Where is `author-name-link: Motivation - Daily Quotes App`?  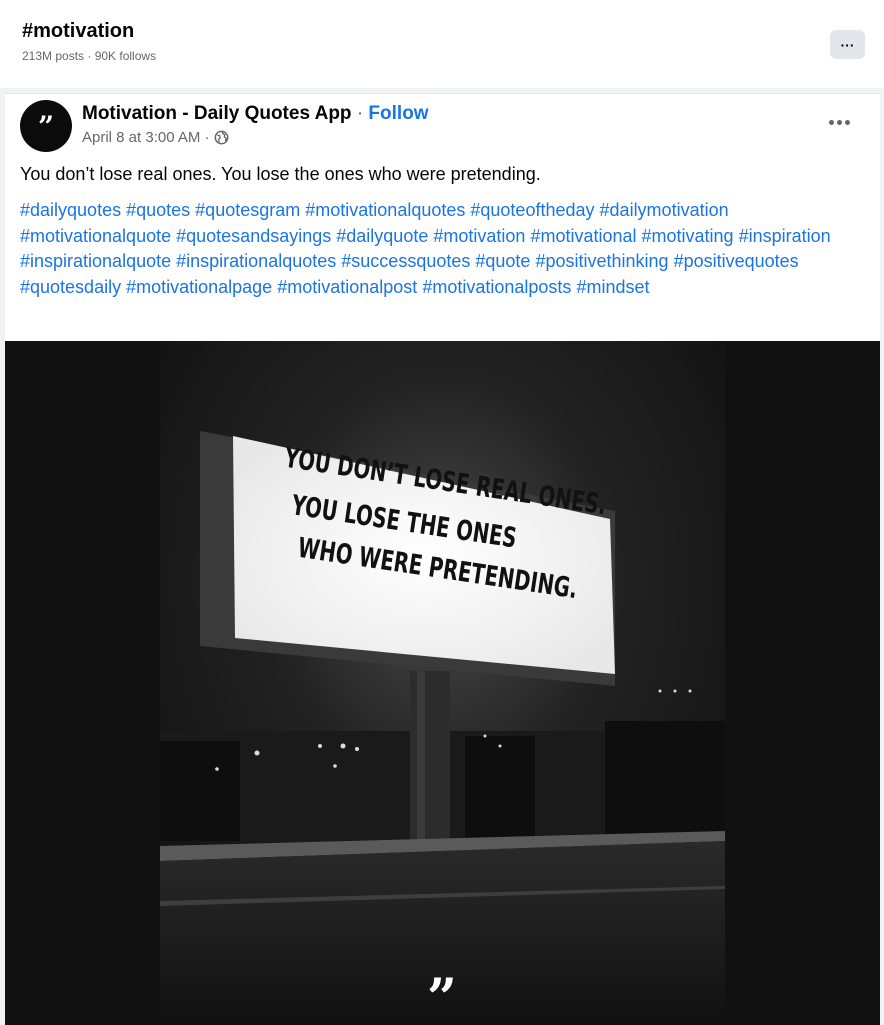 author-name-link: Motivation - Daily Quotes App is located at coordinates (217, 113).